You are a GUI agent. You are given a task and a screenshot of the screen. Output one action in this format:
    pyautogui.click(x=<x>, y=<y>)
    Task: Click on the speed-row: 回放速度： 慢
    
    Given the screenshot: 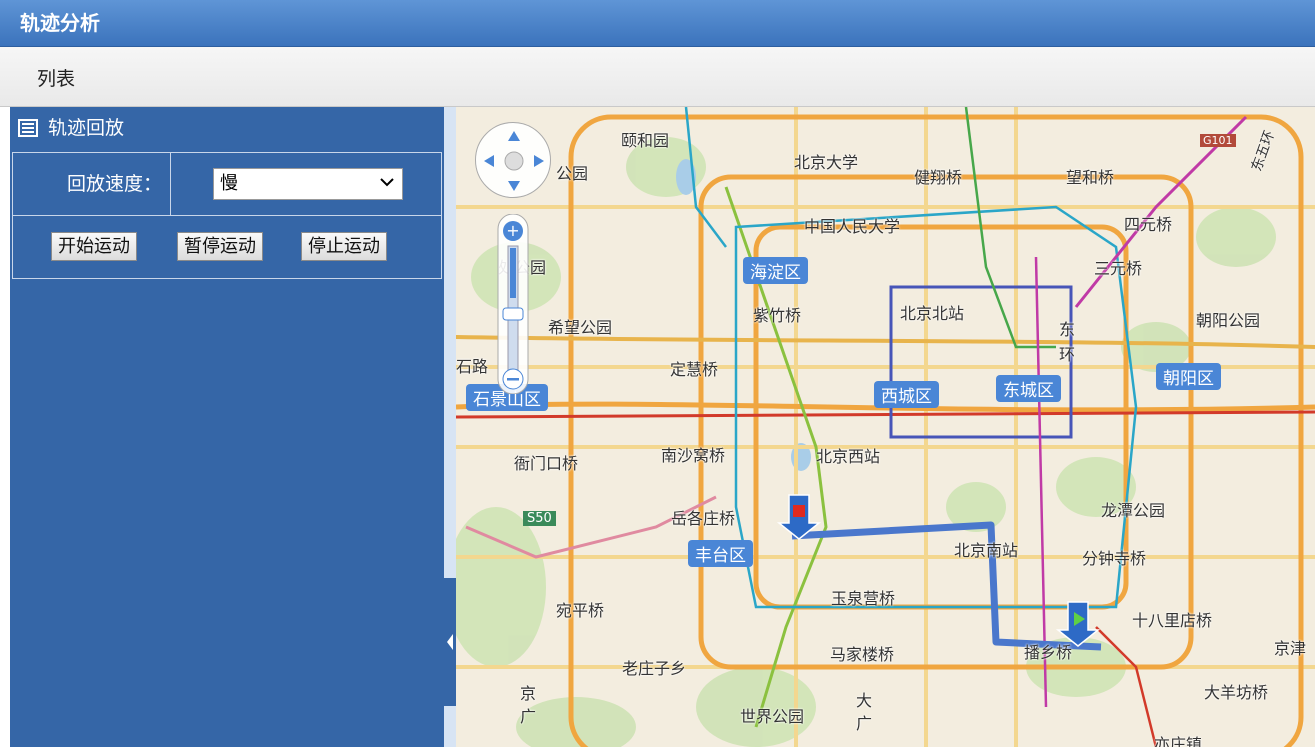 What is the action you would take?
    pyautogui.click(x=227, y=184)
    